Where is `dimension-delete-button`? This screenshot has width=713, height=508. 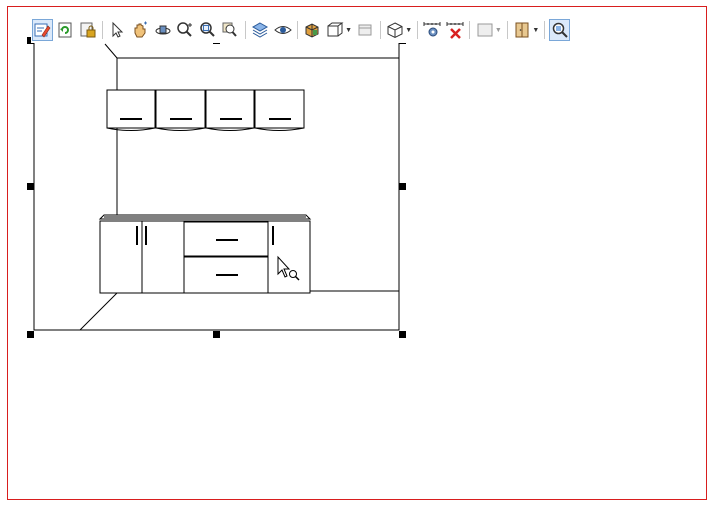 dimension-delete-button is located at coordinates (455, 30).